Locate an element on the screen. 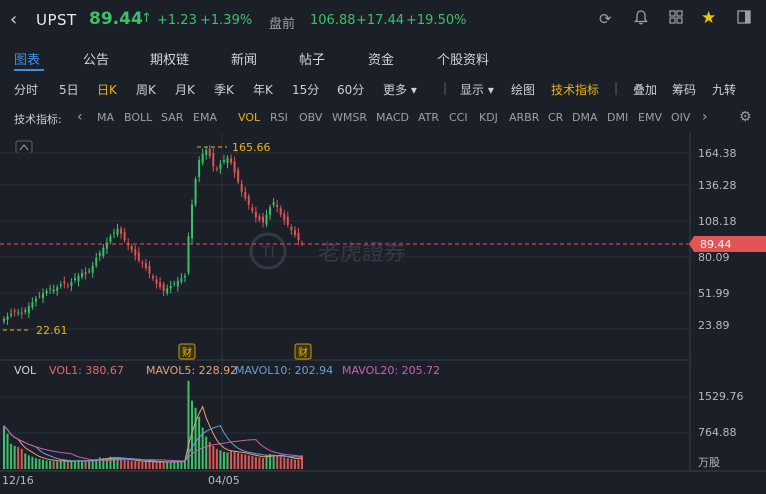  overlay-button: 叠加 is located at coordinates (645, 89).